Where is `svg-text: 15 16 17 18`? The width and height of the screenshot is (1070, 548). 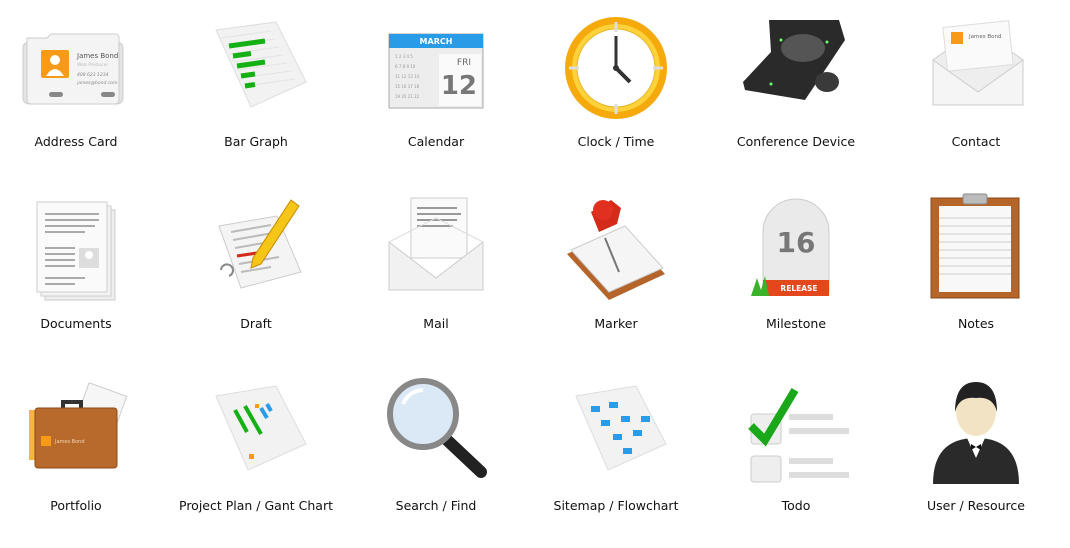 svg-text: 15 16 17 18 is located at coordinates (407, 86).